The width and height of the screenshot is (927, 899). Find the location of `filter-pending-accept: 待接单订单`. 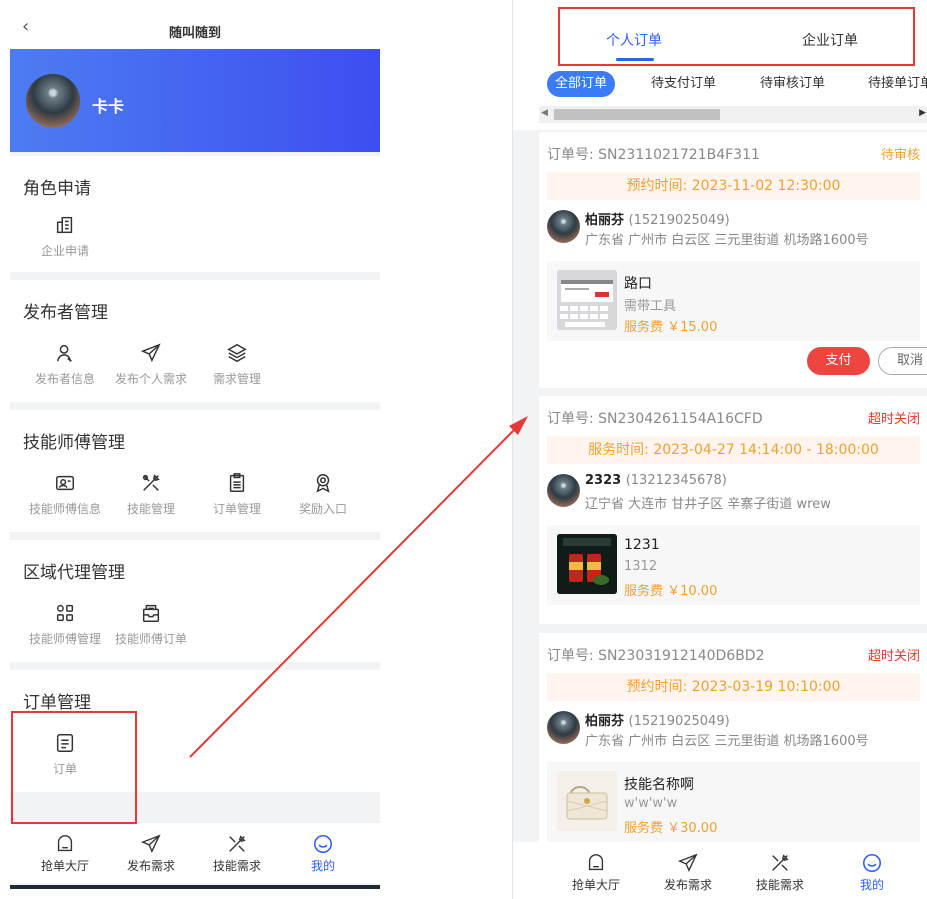

filter-pending-accept: 待接单订单 is located at coordinates (893, 84).